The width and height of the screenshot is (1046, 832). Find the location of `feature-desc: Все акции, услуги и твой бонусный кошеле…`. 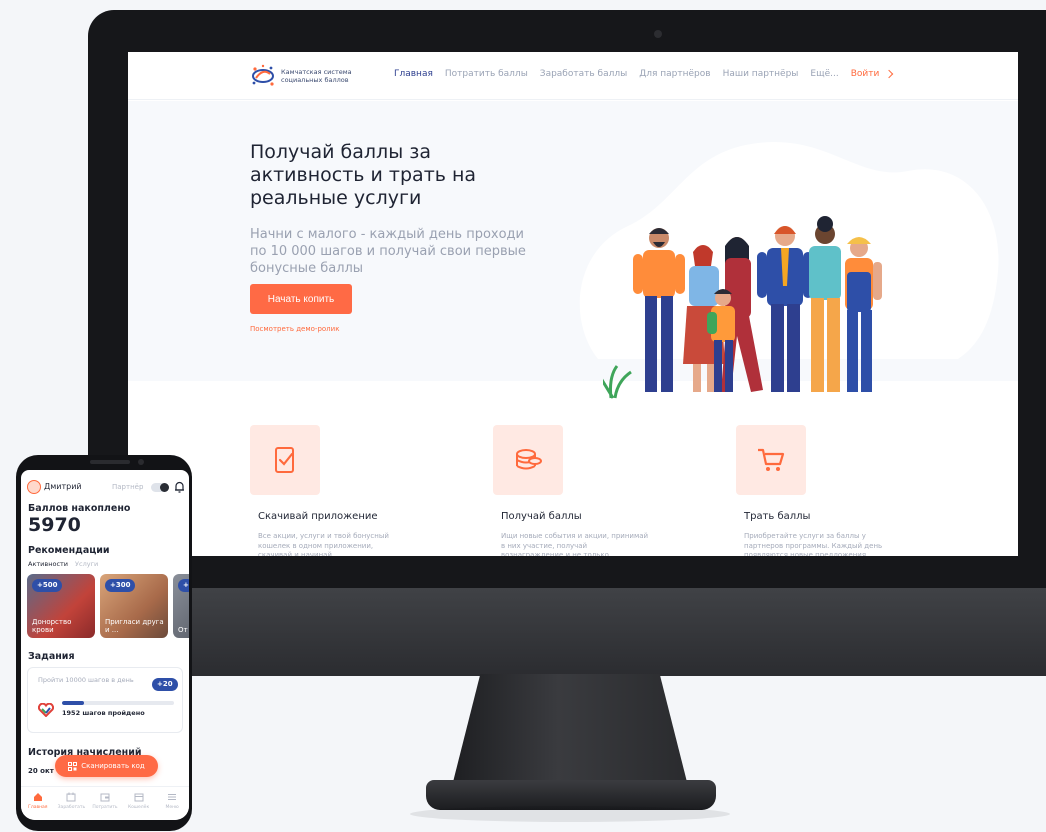

feature-desc: Все акции, услуги и твой бонусный кошеле… is located at coordinates (323, 544).